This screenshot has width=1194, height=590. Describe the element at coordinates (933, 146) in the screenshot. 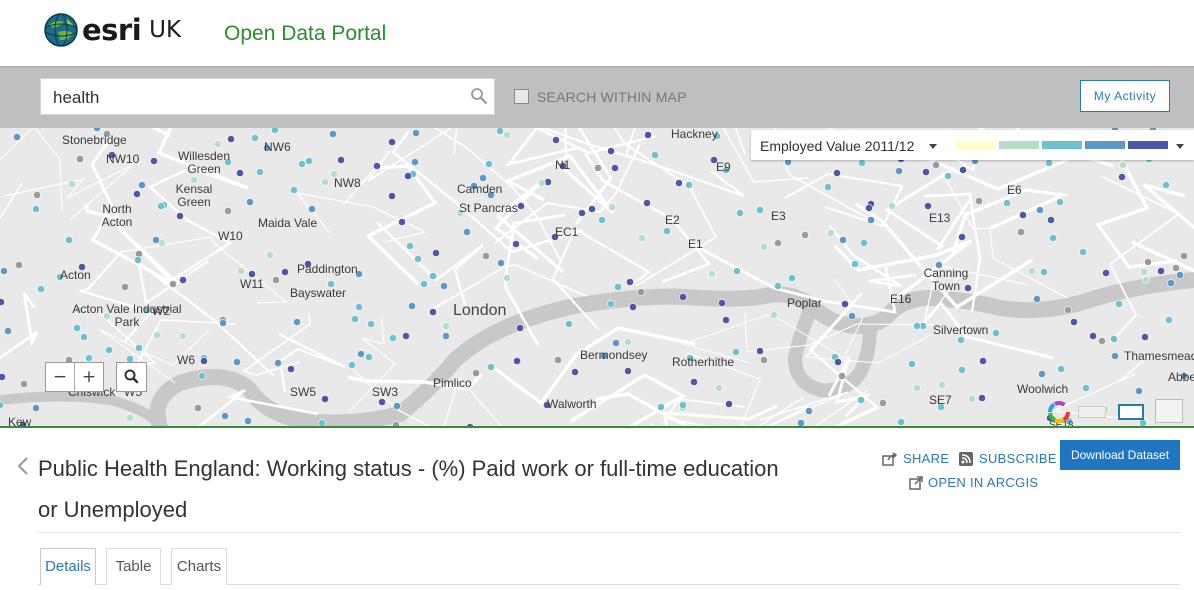

I see `layer-dropdown-icon` at that location.